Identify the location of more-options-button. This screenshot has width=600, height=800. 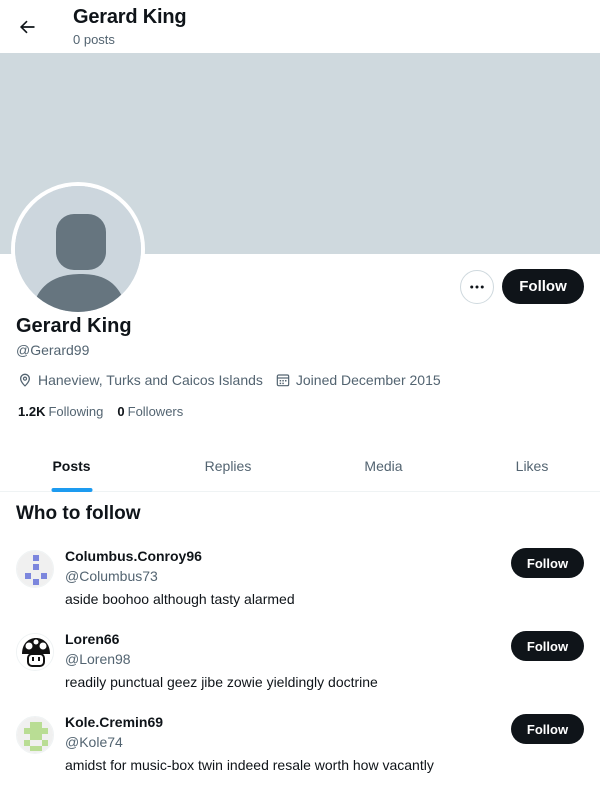
(477, 287).